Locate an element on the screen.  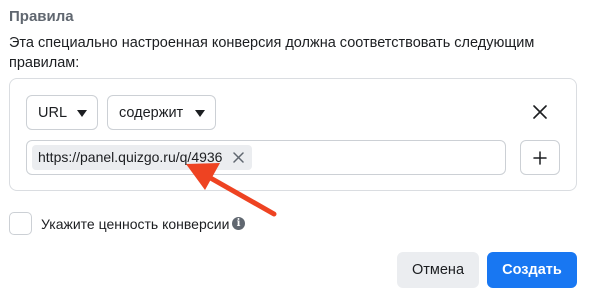
operator-dropdown-value: содержит is located at coordinates (151, 112).